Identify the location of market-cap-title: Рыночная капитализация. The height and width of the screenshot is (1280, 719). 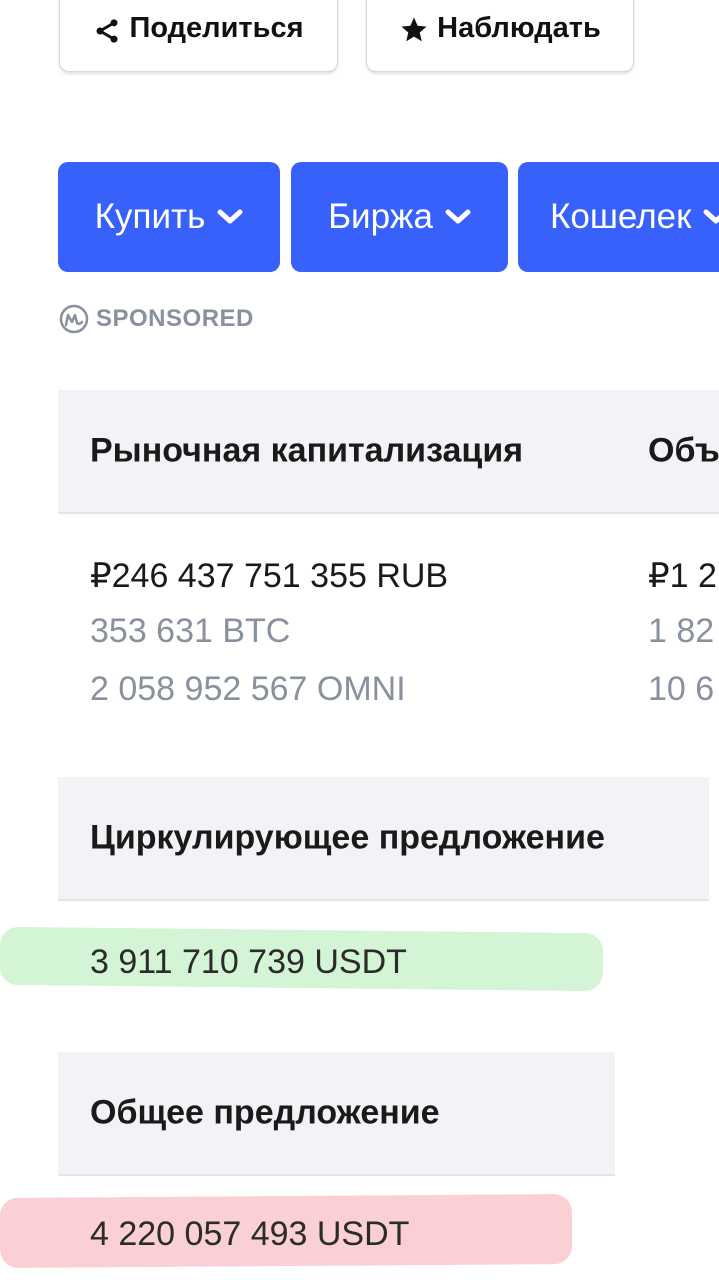
(307, 450).